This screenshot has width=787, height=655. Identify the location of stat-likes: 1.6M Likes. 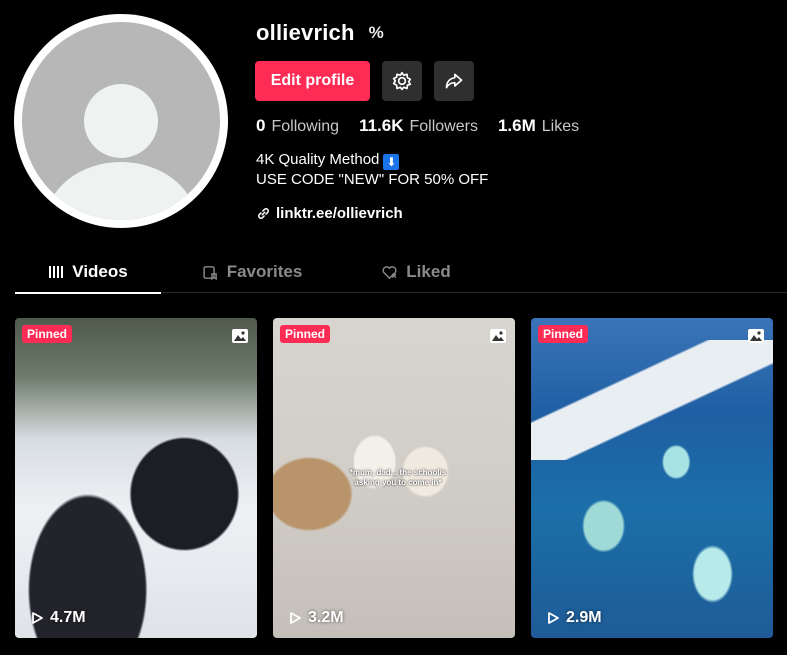
(538, 126).